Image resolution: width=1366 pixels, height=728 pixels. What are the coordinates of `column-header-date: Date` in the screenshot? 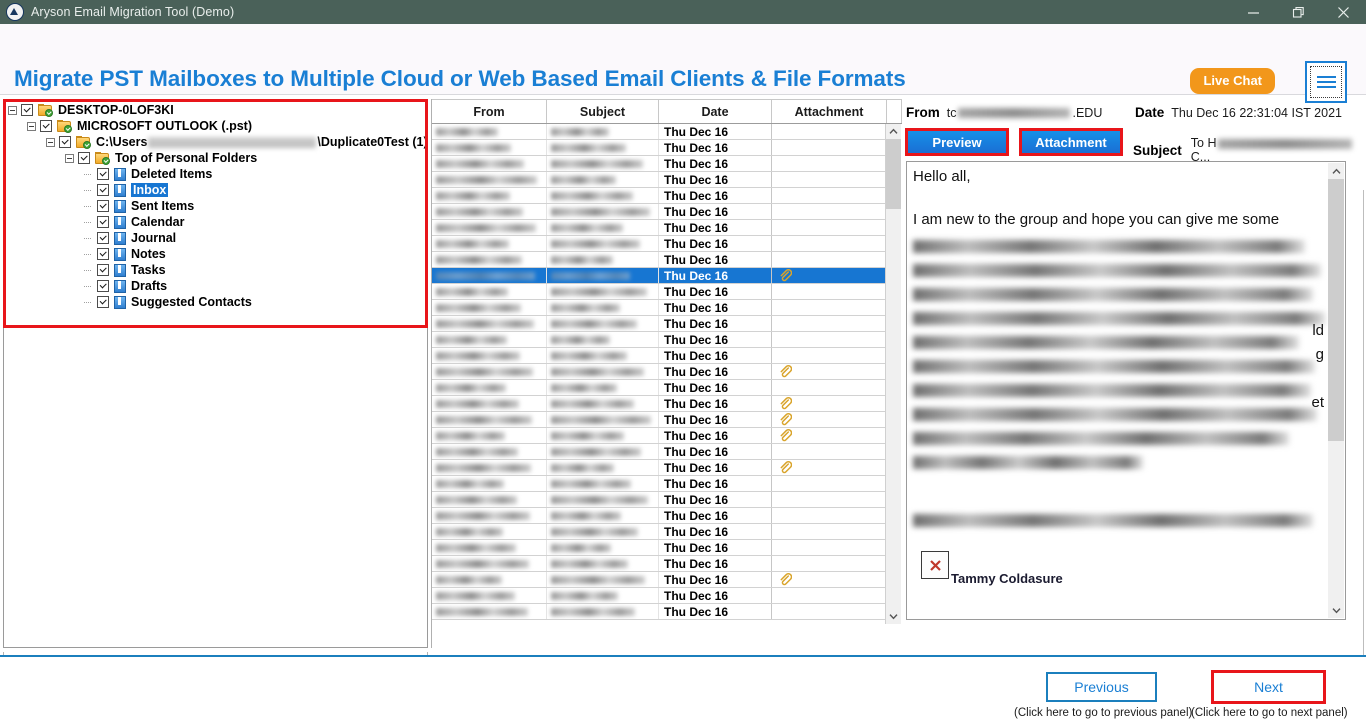 It's located at (715, 111).